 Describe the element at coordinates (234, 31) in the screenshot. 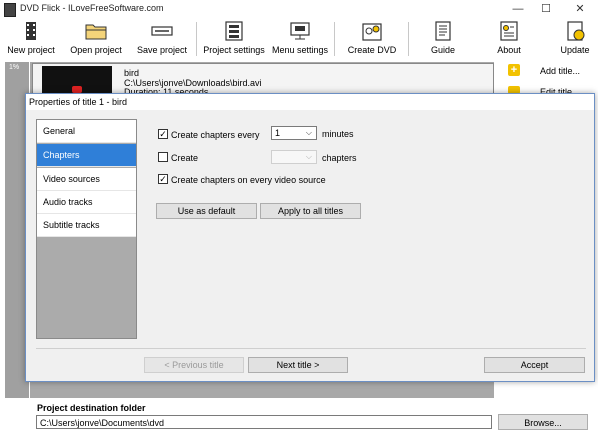

I see `settings-panel-icon` at that location.